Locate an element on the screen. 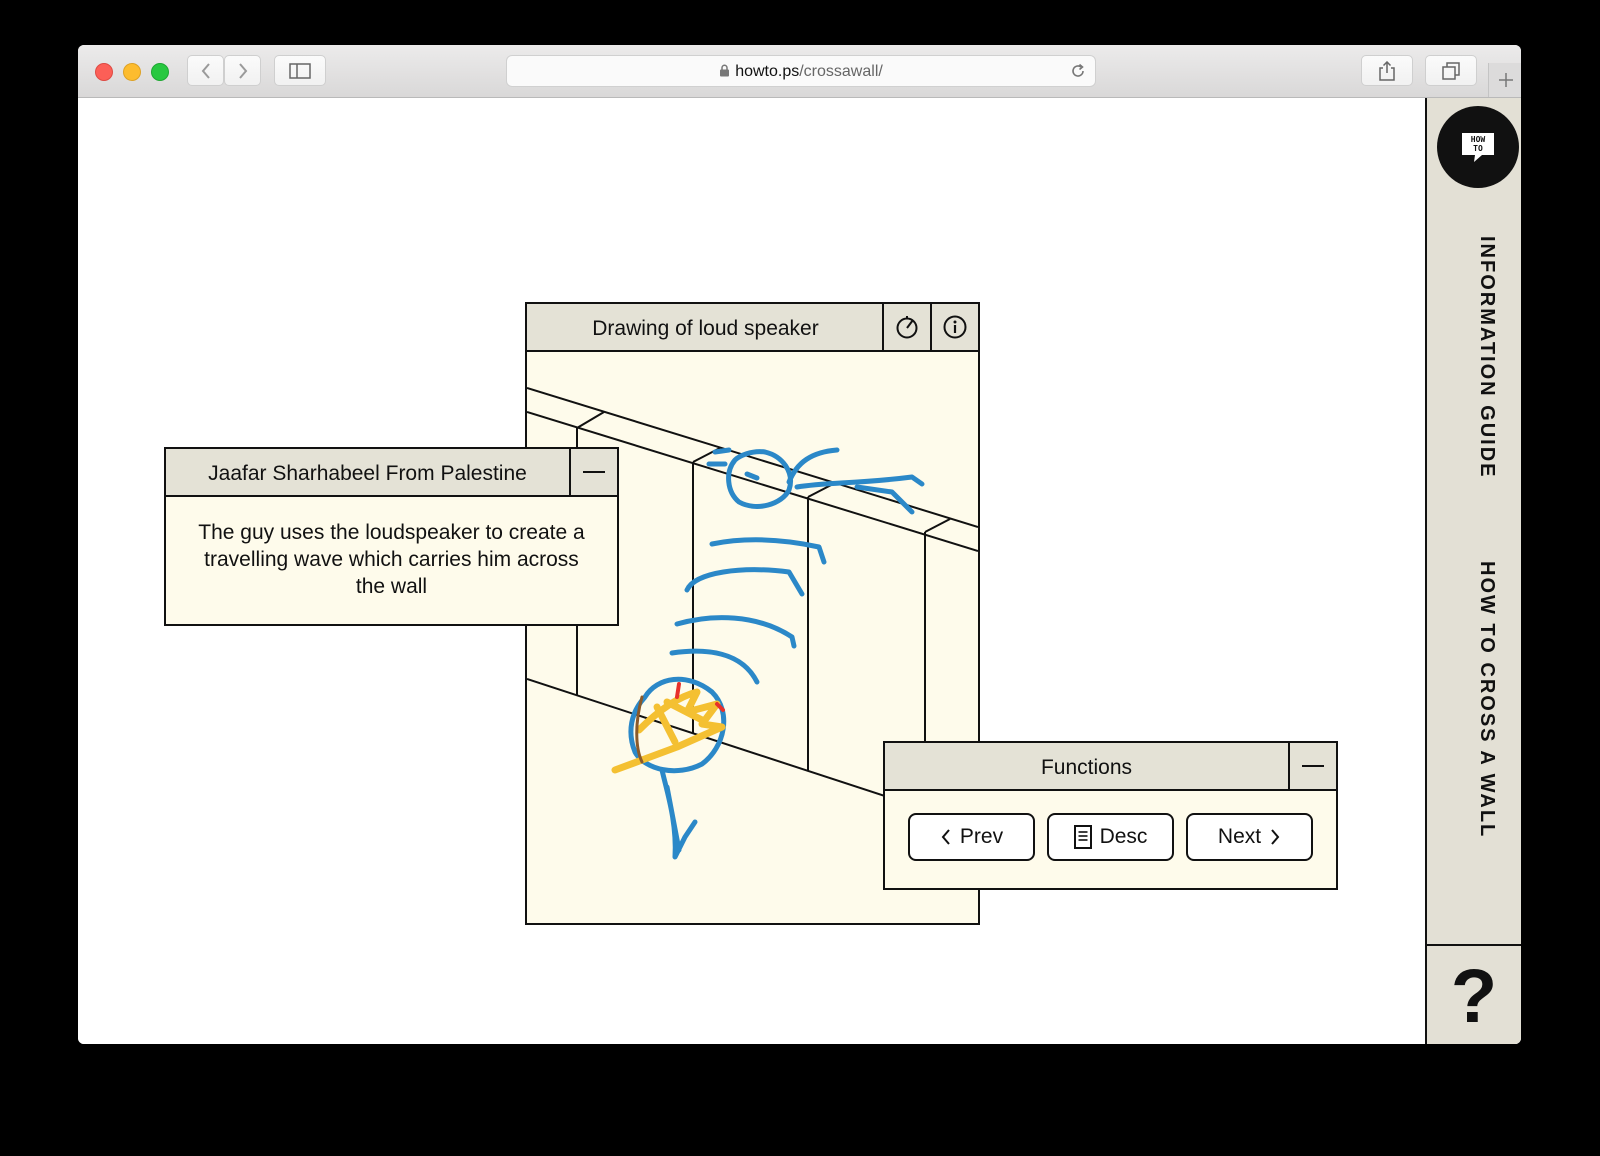 Image resolution: width=1600 pixels, height=1156 pixels. browser-toolbar: howto.ps/crossawall/ is located at coordinates (799, 71).